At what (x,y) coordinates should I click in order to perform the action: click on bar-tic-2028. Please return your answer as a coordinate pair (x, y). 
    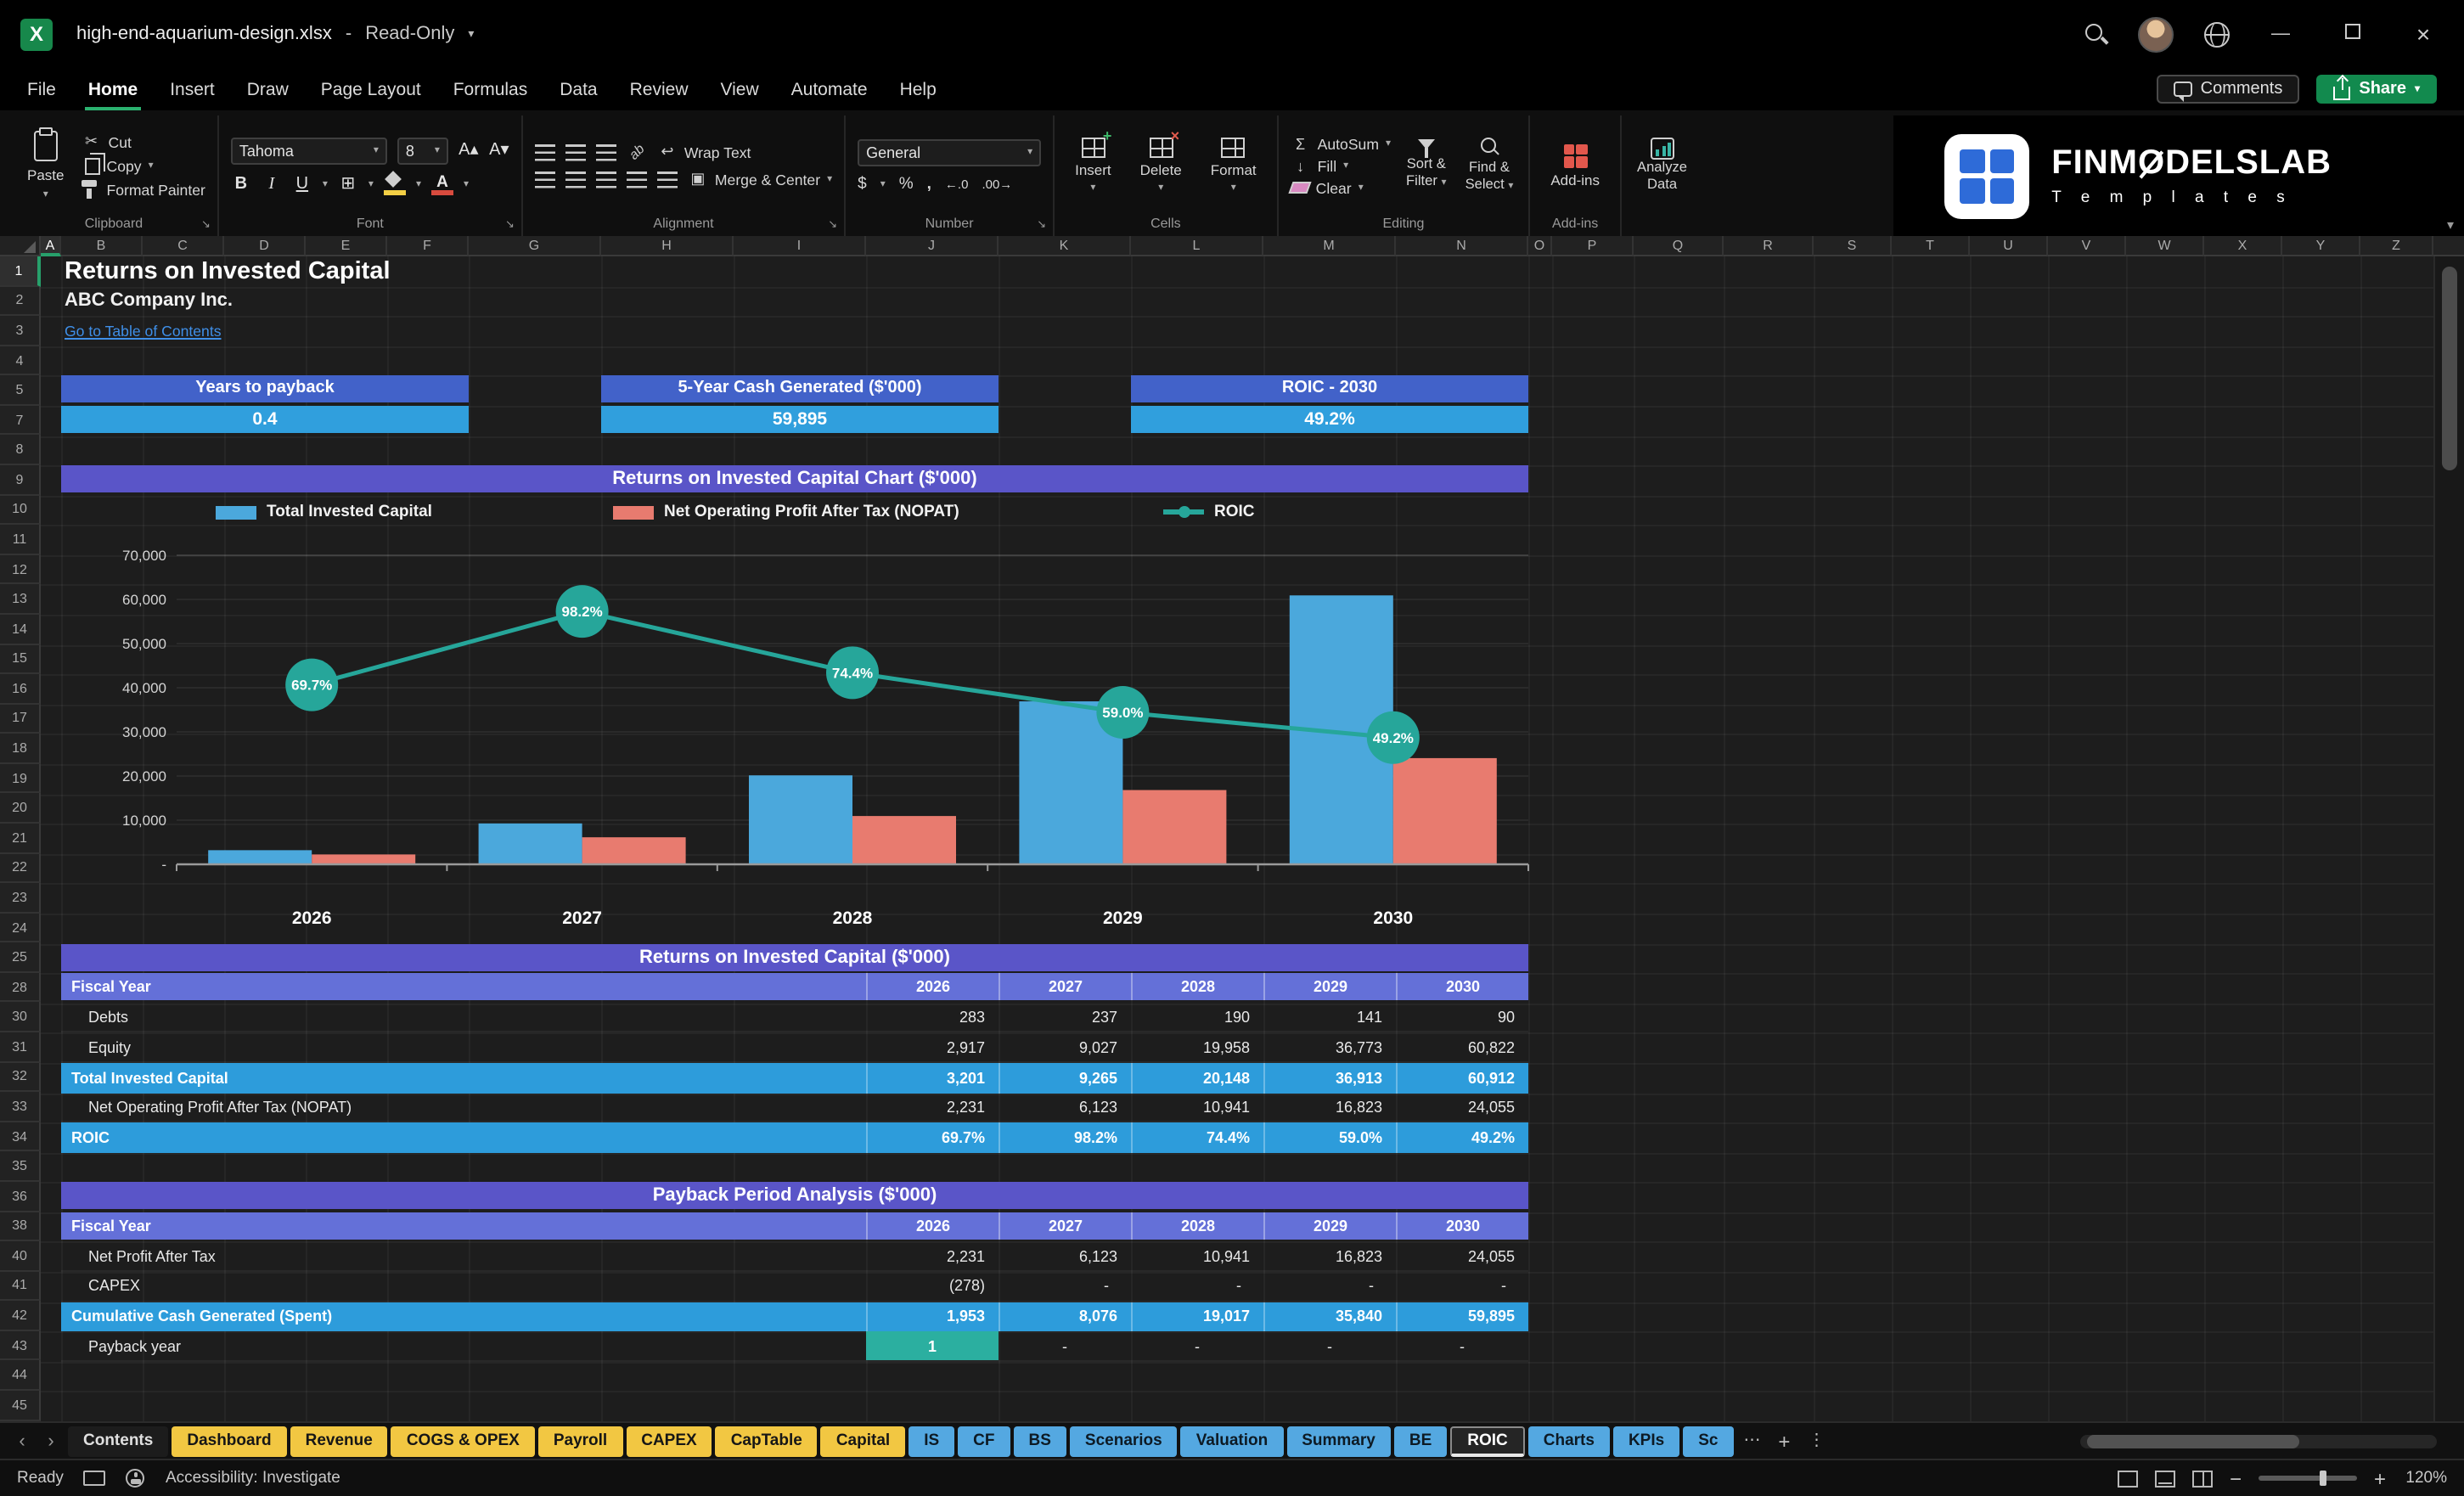
    Looking at the image, I should click on (800, 819).